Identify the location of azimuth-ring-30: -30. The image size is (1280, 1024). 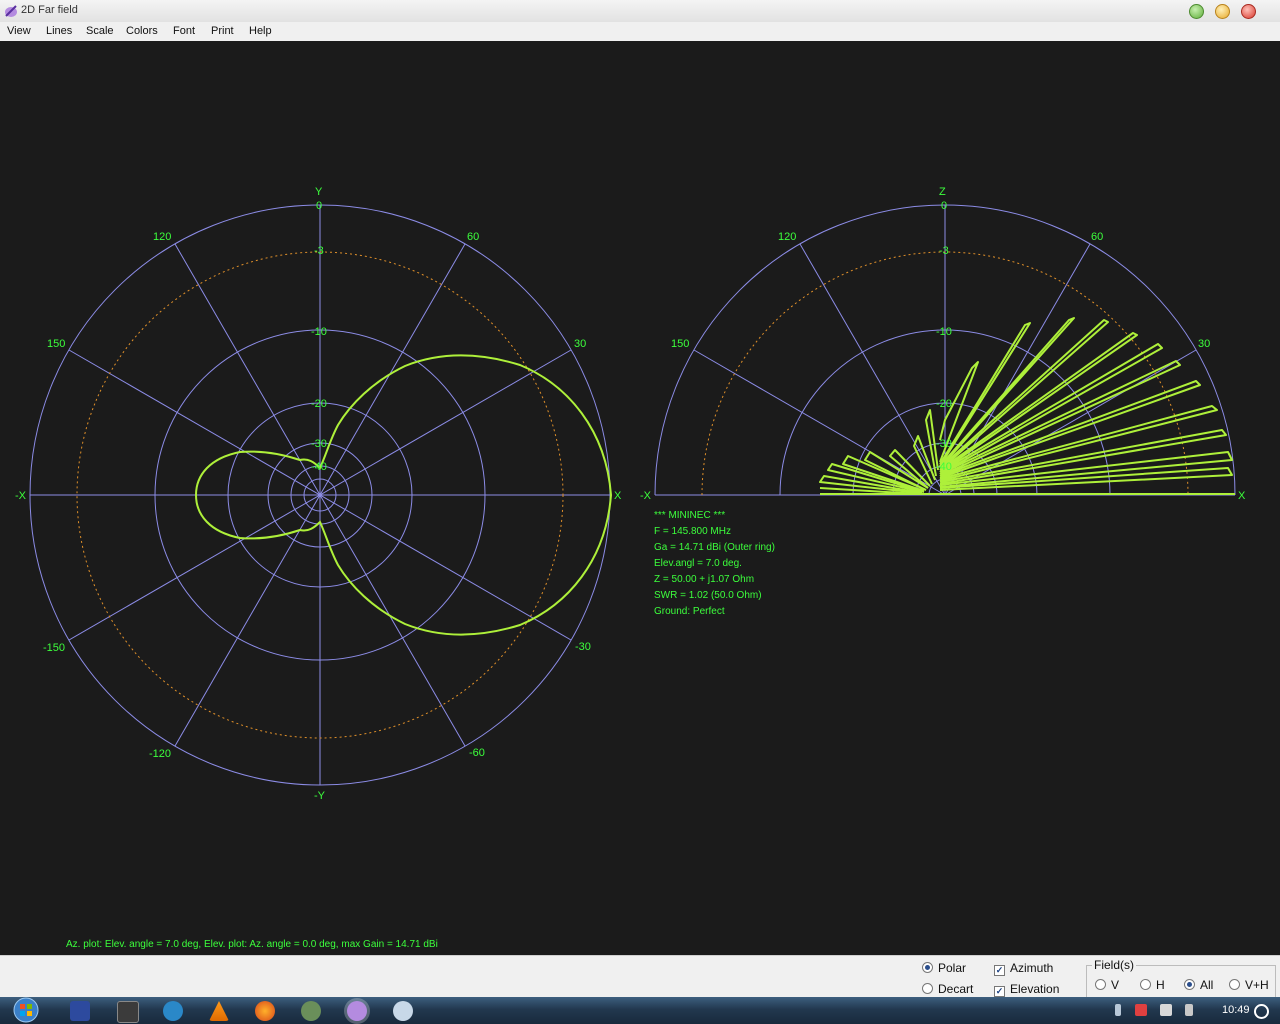
(319, 444).